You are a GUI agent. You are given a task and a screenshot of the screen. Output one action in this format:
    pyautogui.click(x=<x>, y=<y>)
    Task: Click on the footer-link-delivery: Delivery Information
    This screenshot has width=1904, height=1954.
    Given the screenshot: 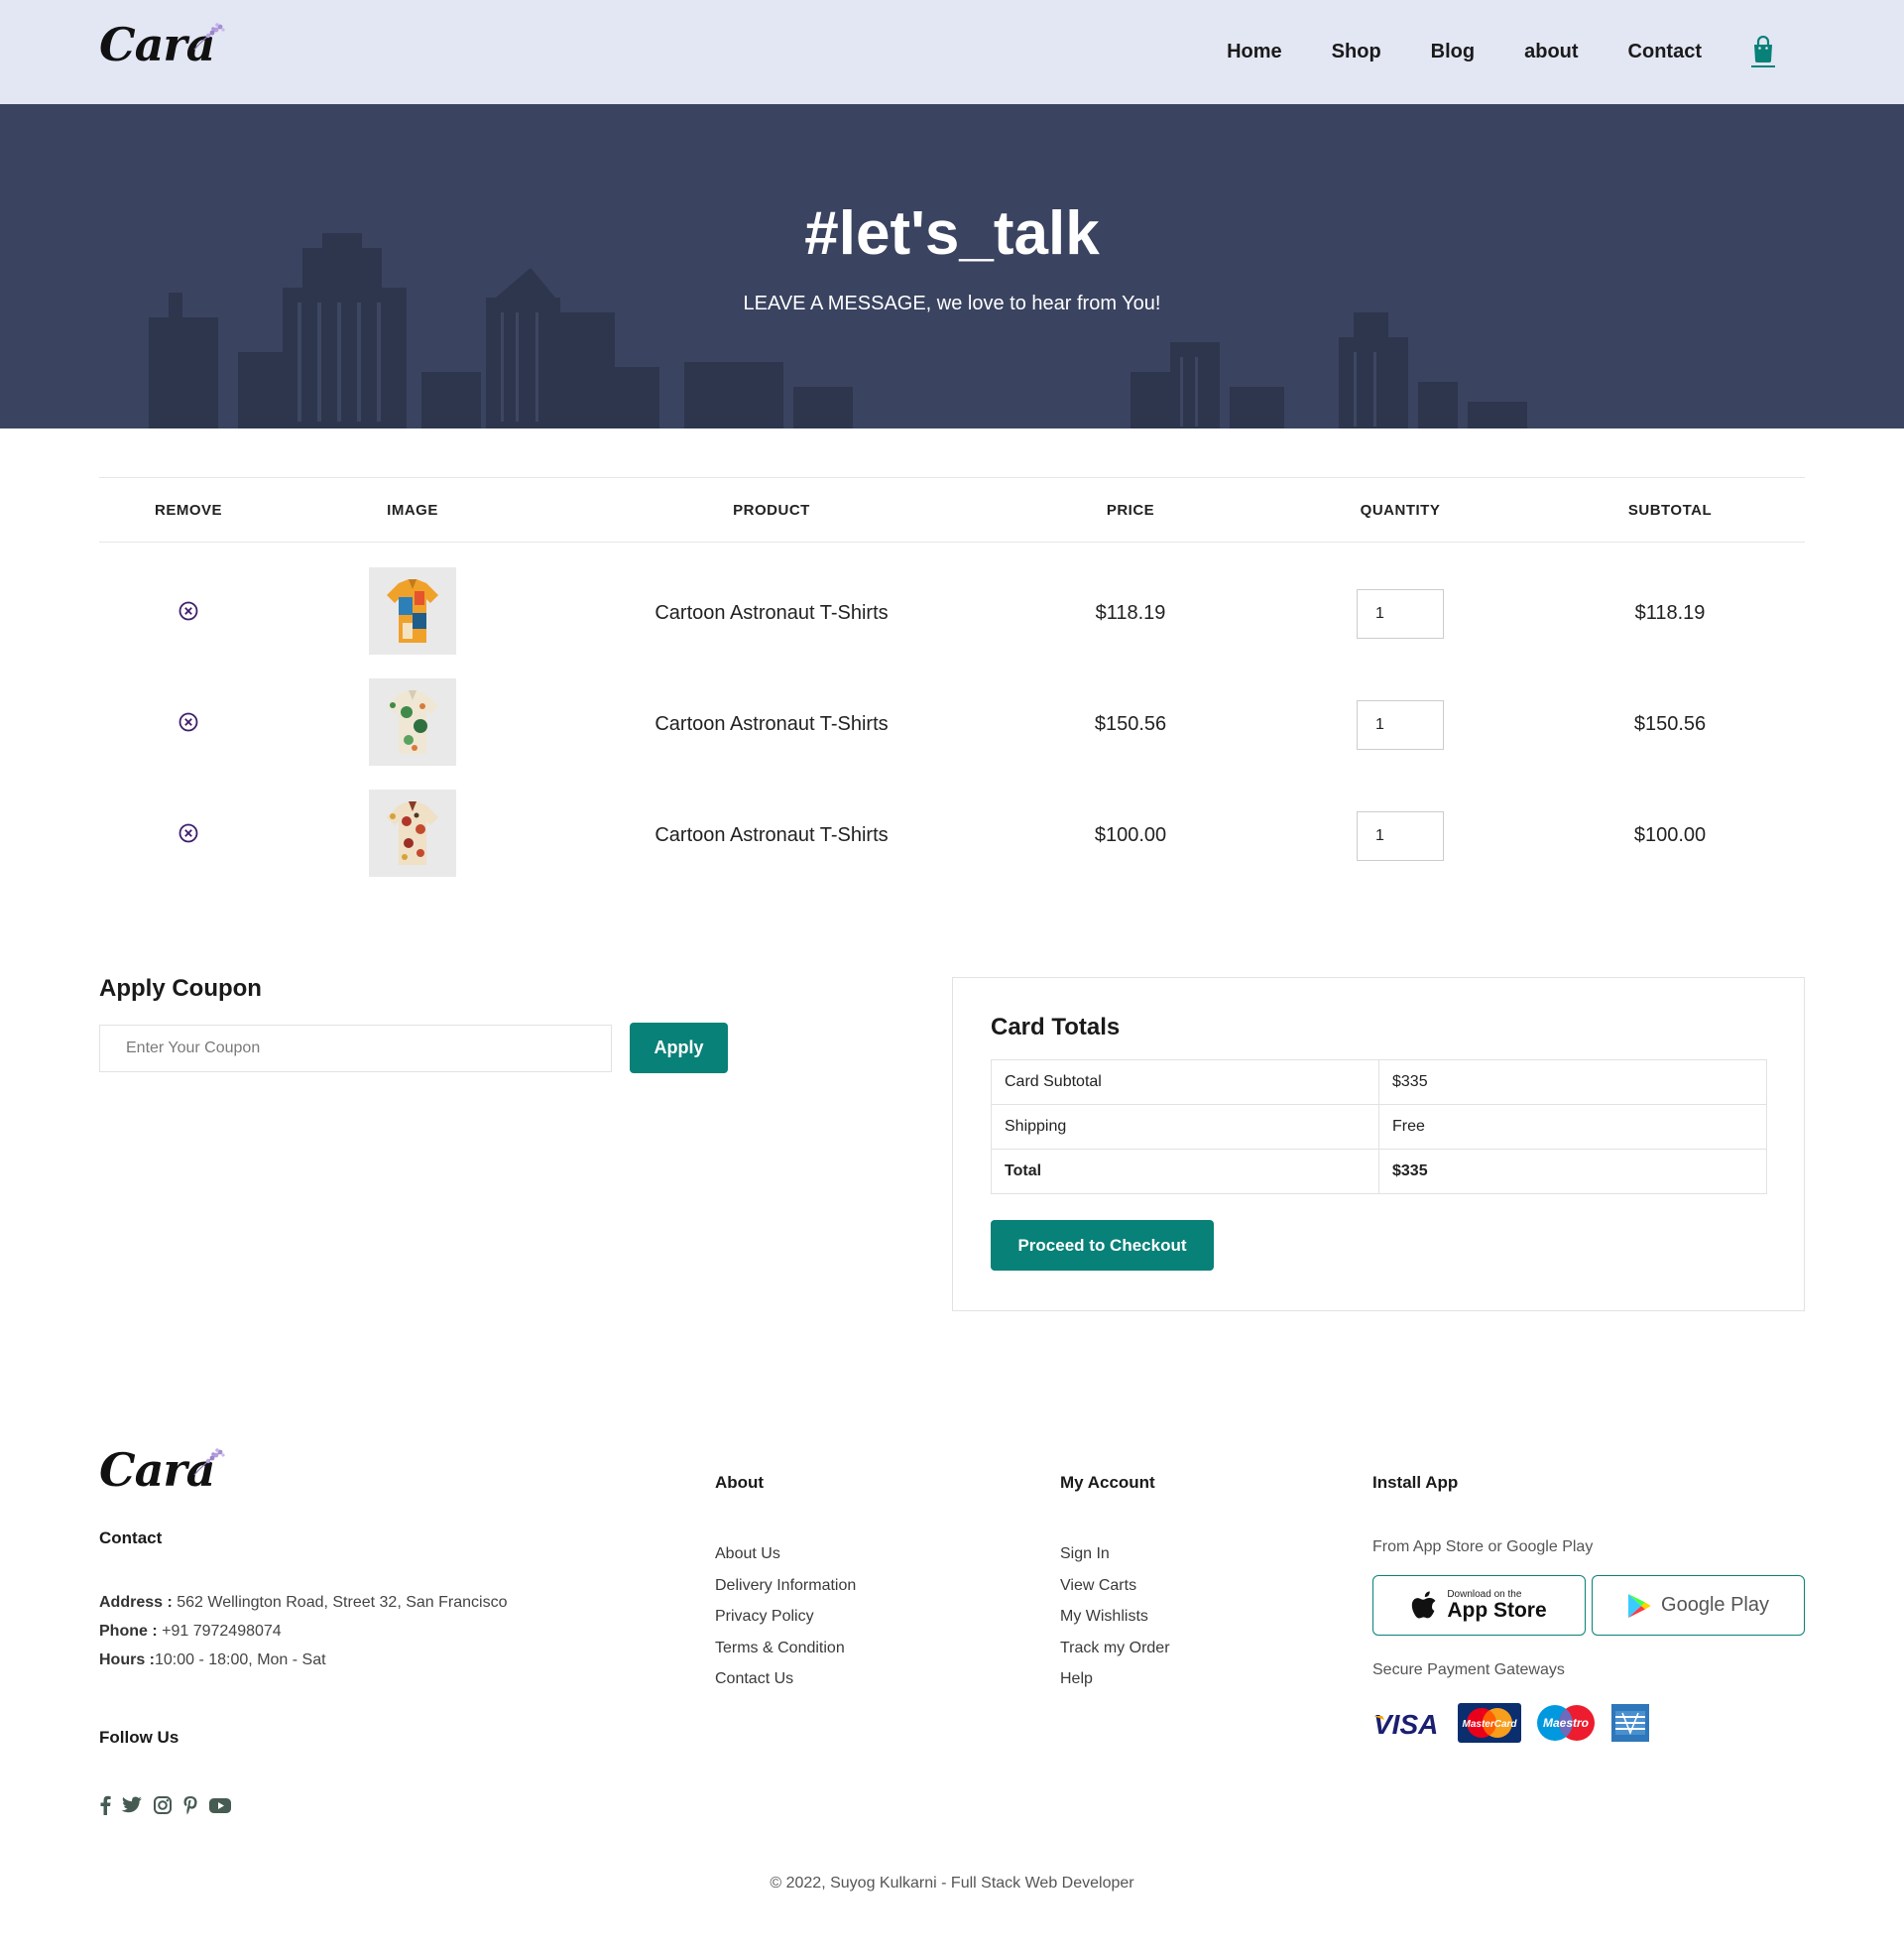 What is the action you would take?
    pyautogui.click(x=785, y=1586)
    